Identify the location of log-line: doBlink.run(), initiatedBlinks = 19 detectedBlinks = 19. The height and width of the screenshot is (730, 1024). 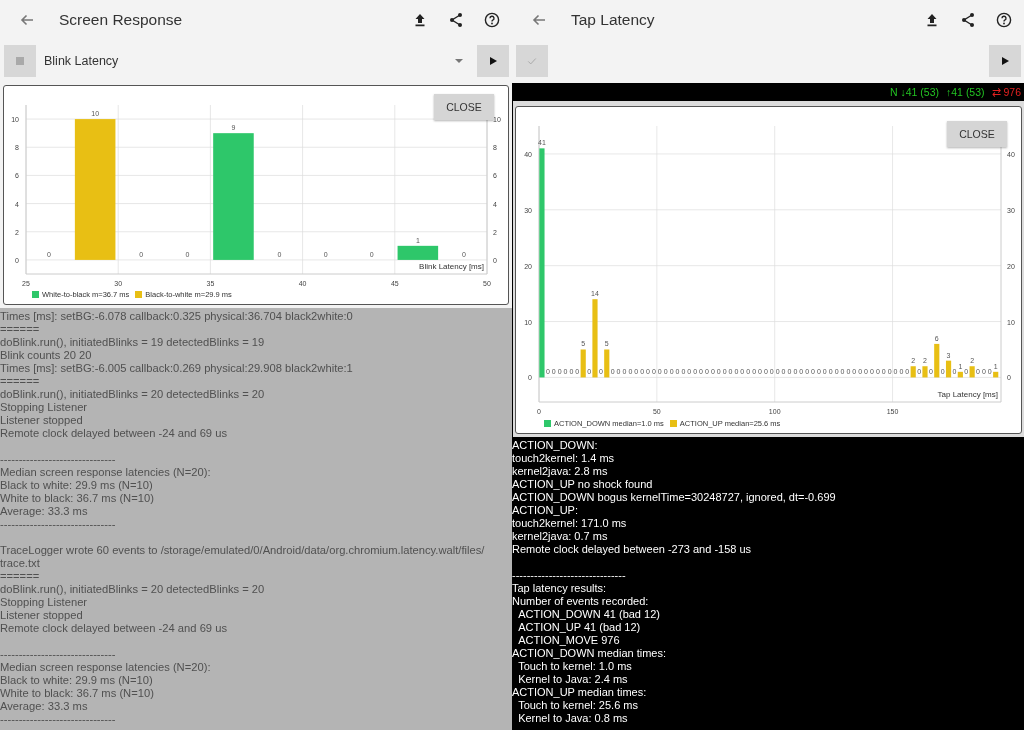
(132, 342).